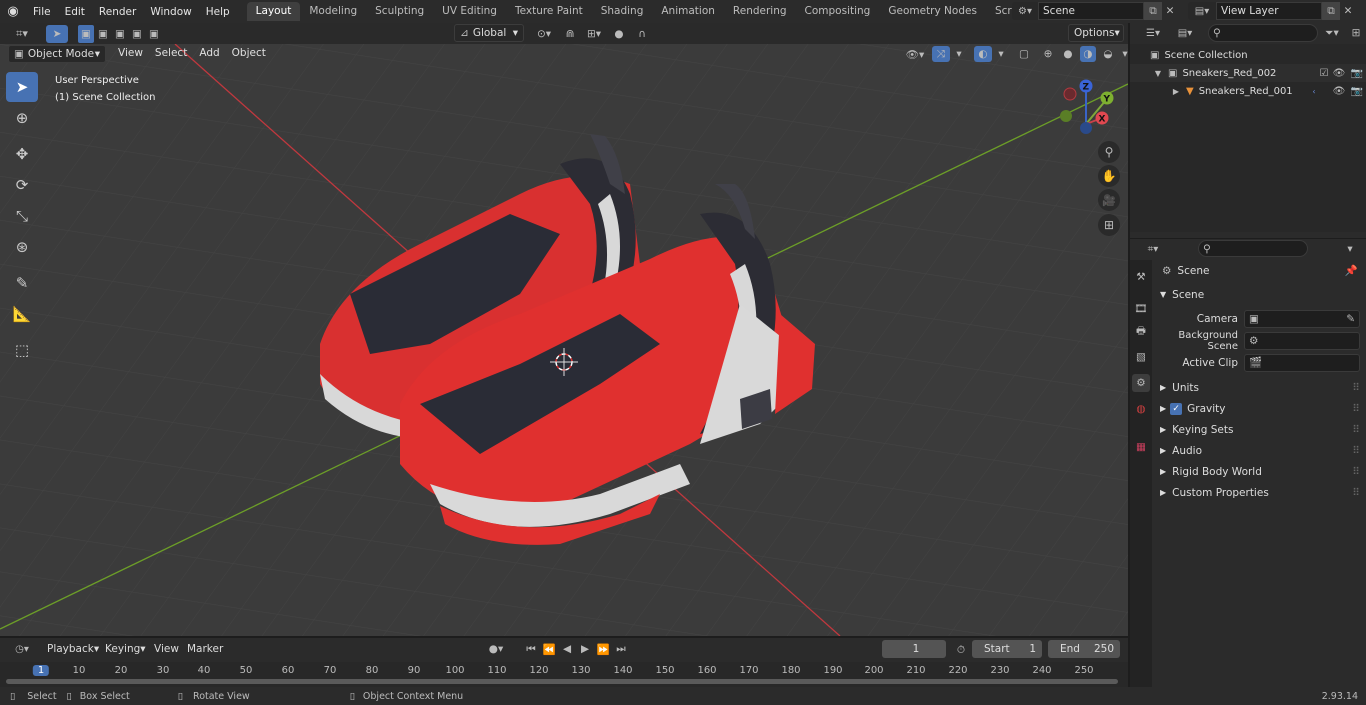 The width and height of the screenshot is (1366, 705). What do you see at coordinates (1141, 409) in the screenshot?
I see `world-tab-icon: ◍` at bounding box center [1141, 409].